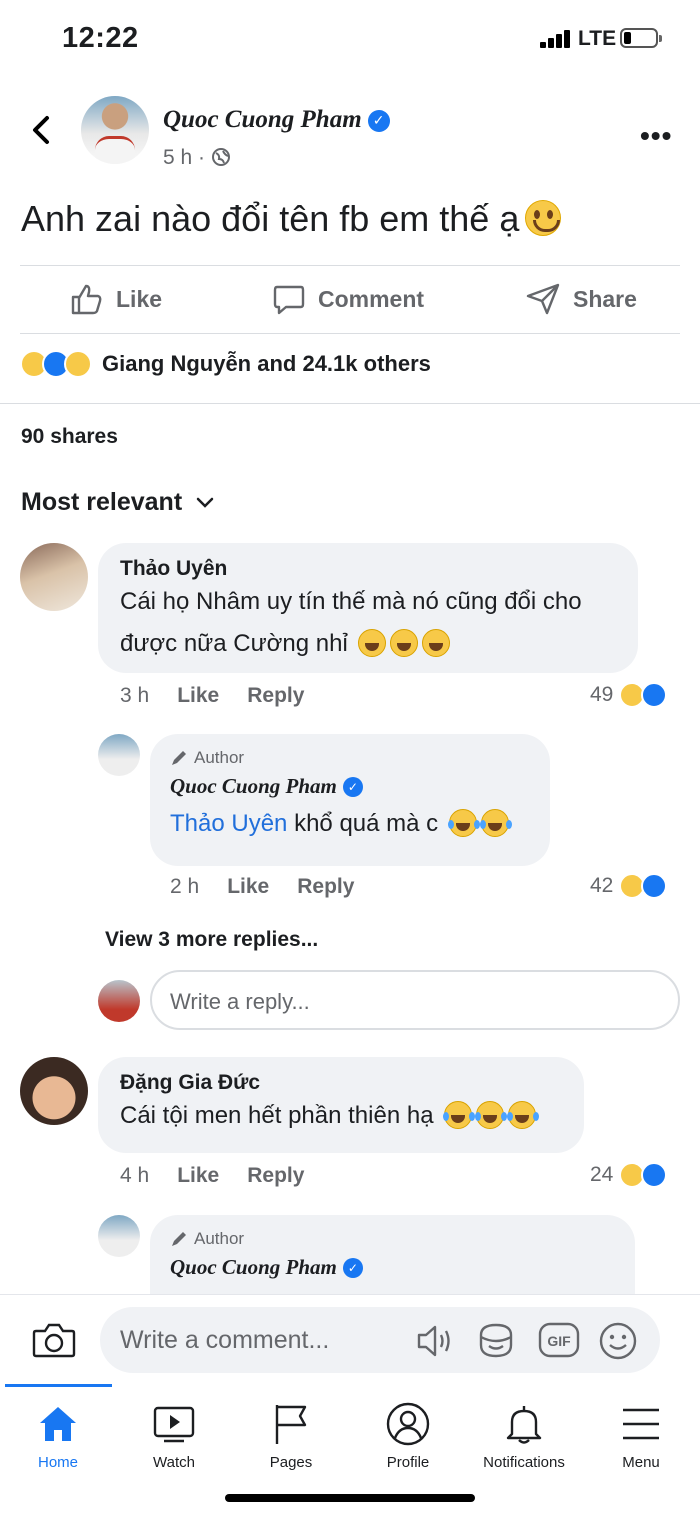 Image resolution: width=700 pixels, height=1516 pixels. What do you see at coordinates (641, 1424) in the screenshot?
I see `menu-icon` at bounding box center [641, 1424].